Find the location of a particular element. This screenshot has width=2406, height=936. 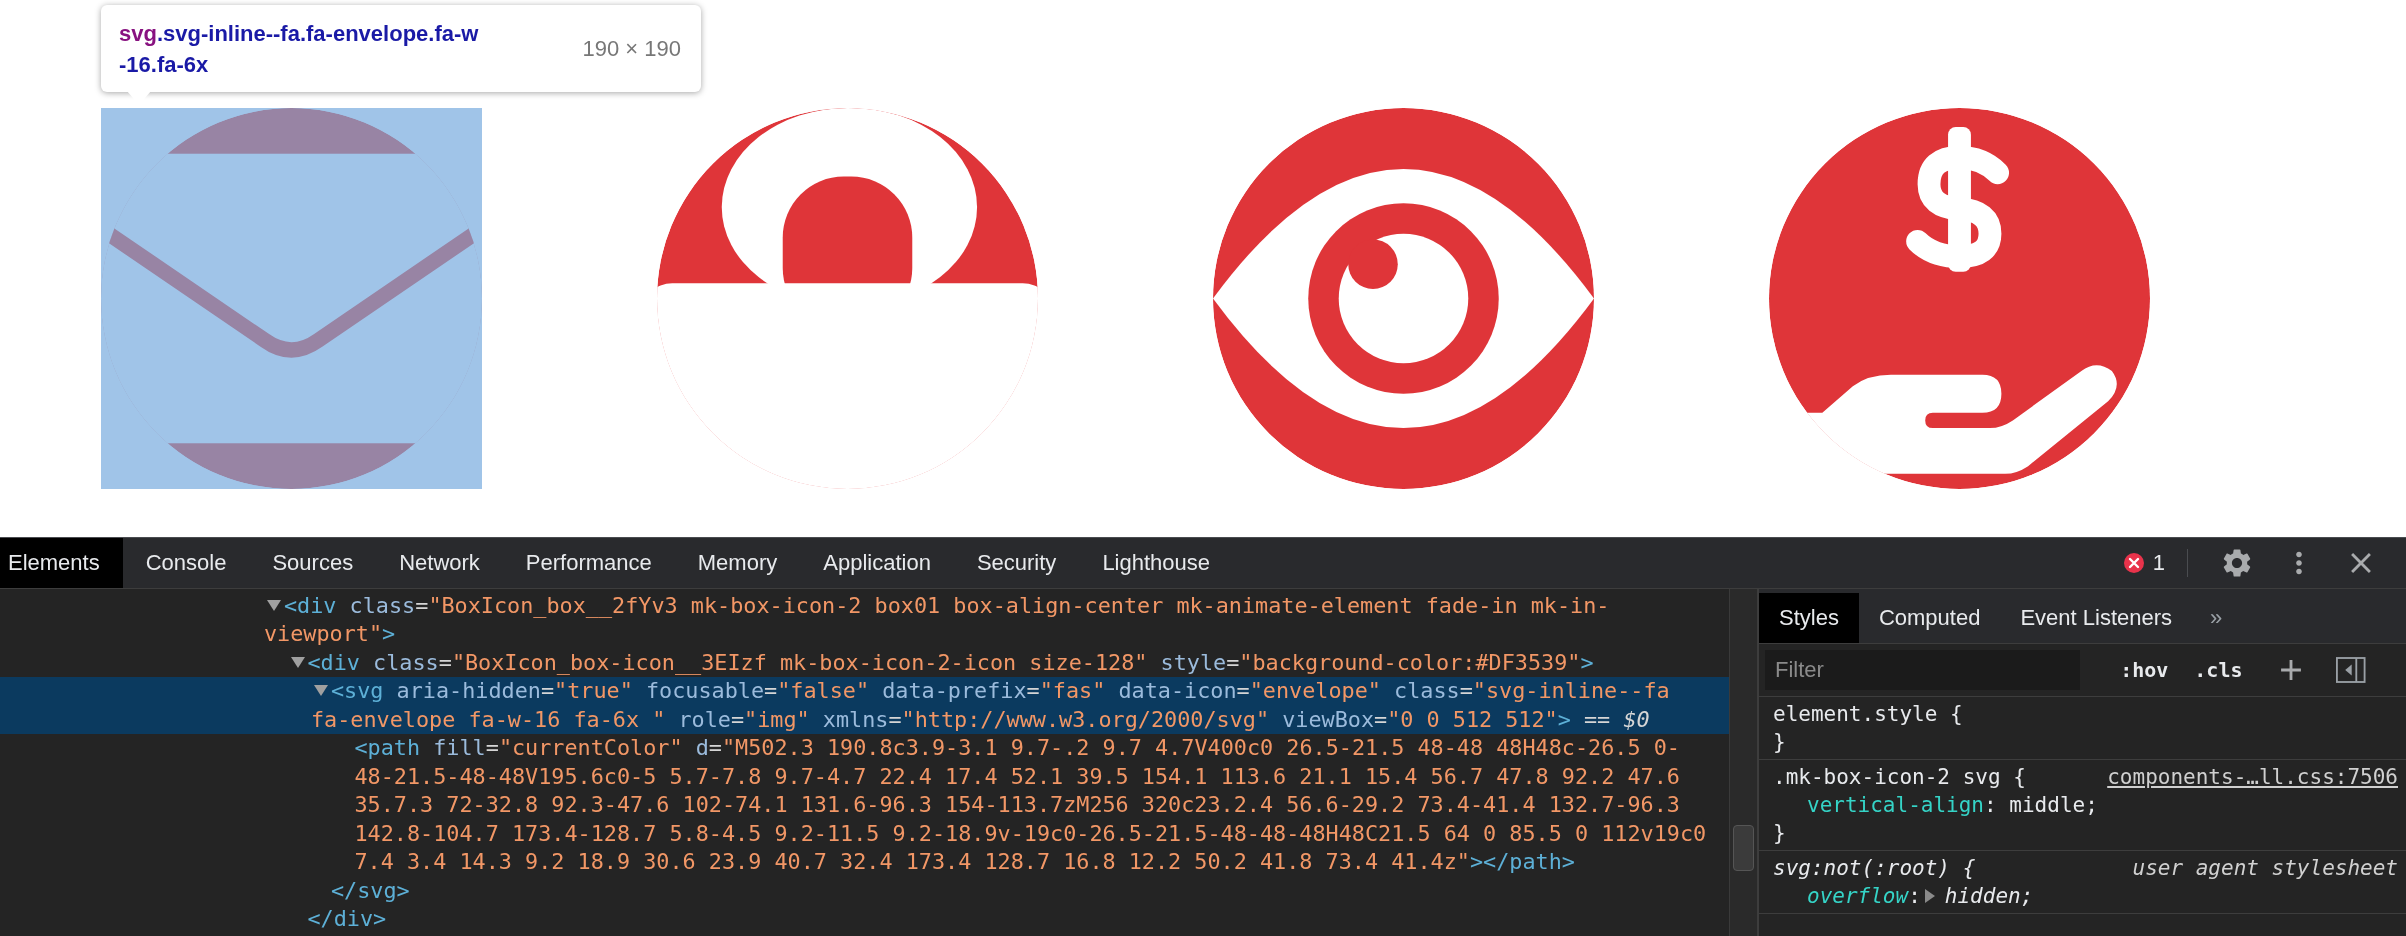

rule-selector: element.style { is located at coordinates (1868, 714).